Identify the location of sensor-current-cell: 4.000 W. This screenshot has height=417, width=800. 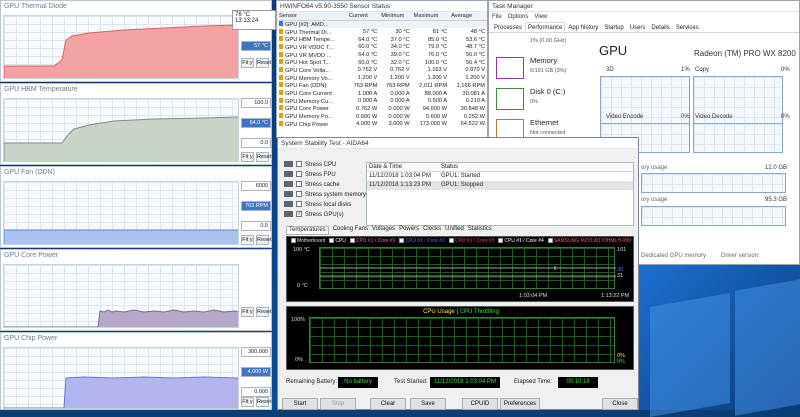
(363, 124).